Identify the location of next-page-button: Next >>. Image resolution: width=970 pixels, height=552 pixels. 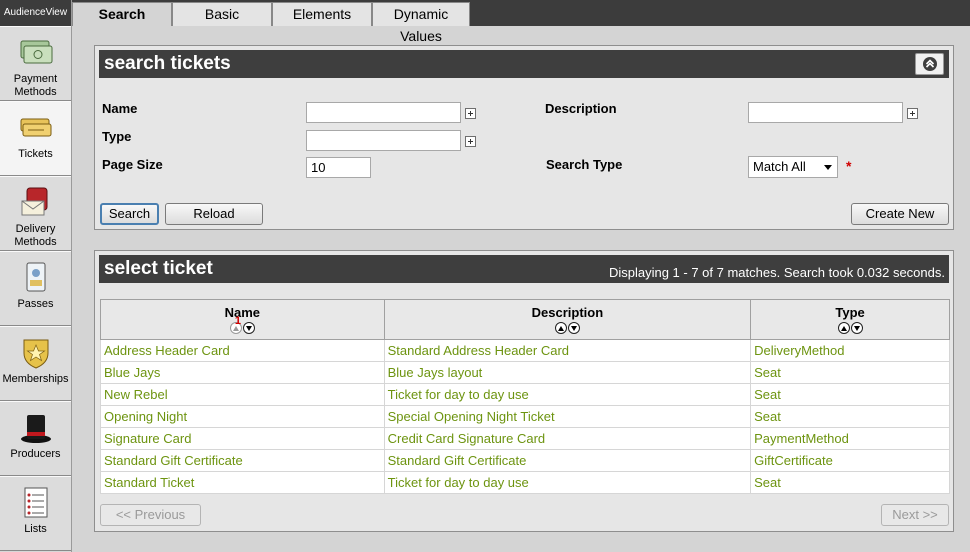
(915, 515).